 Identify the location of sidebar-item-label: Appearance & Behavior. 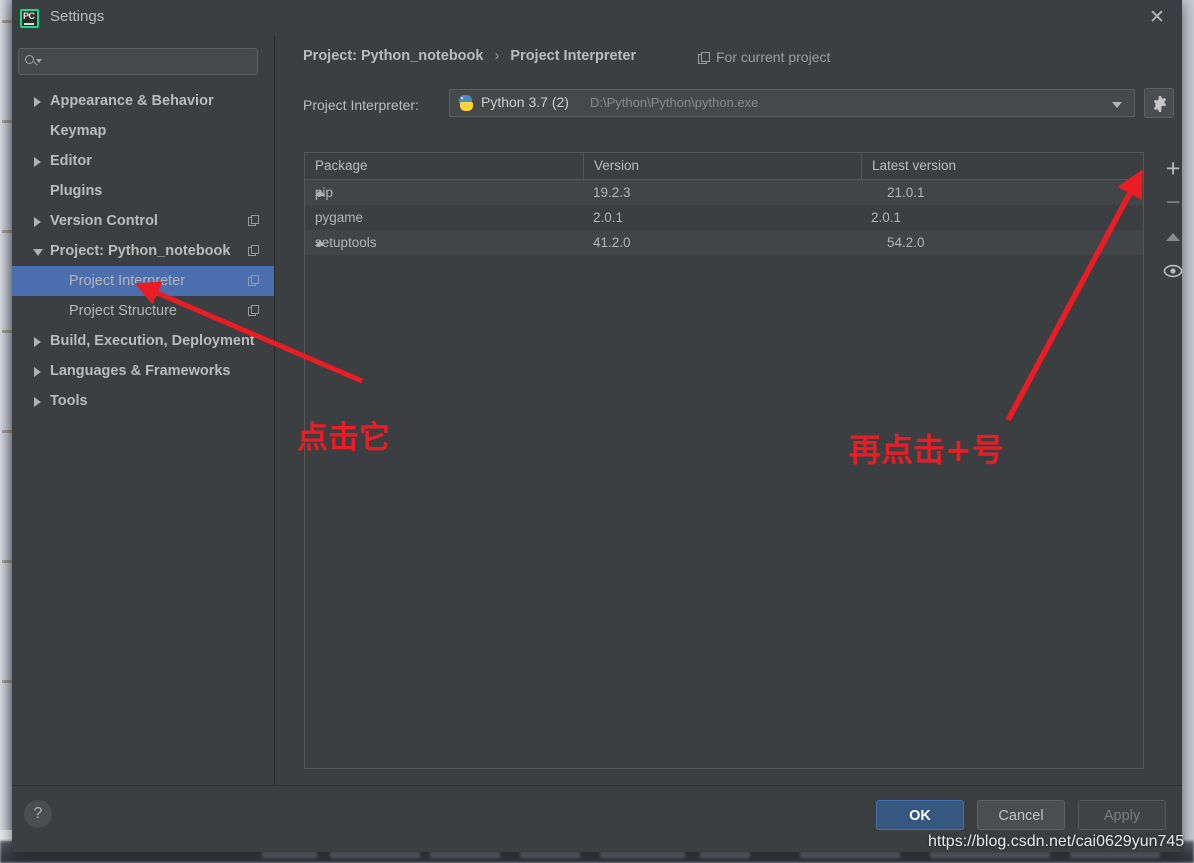
(132, 101).